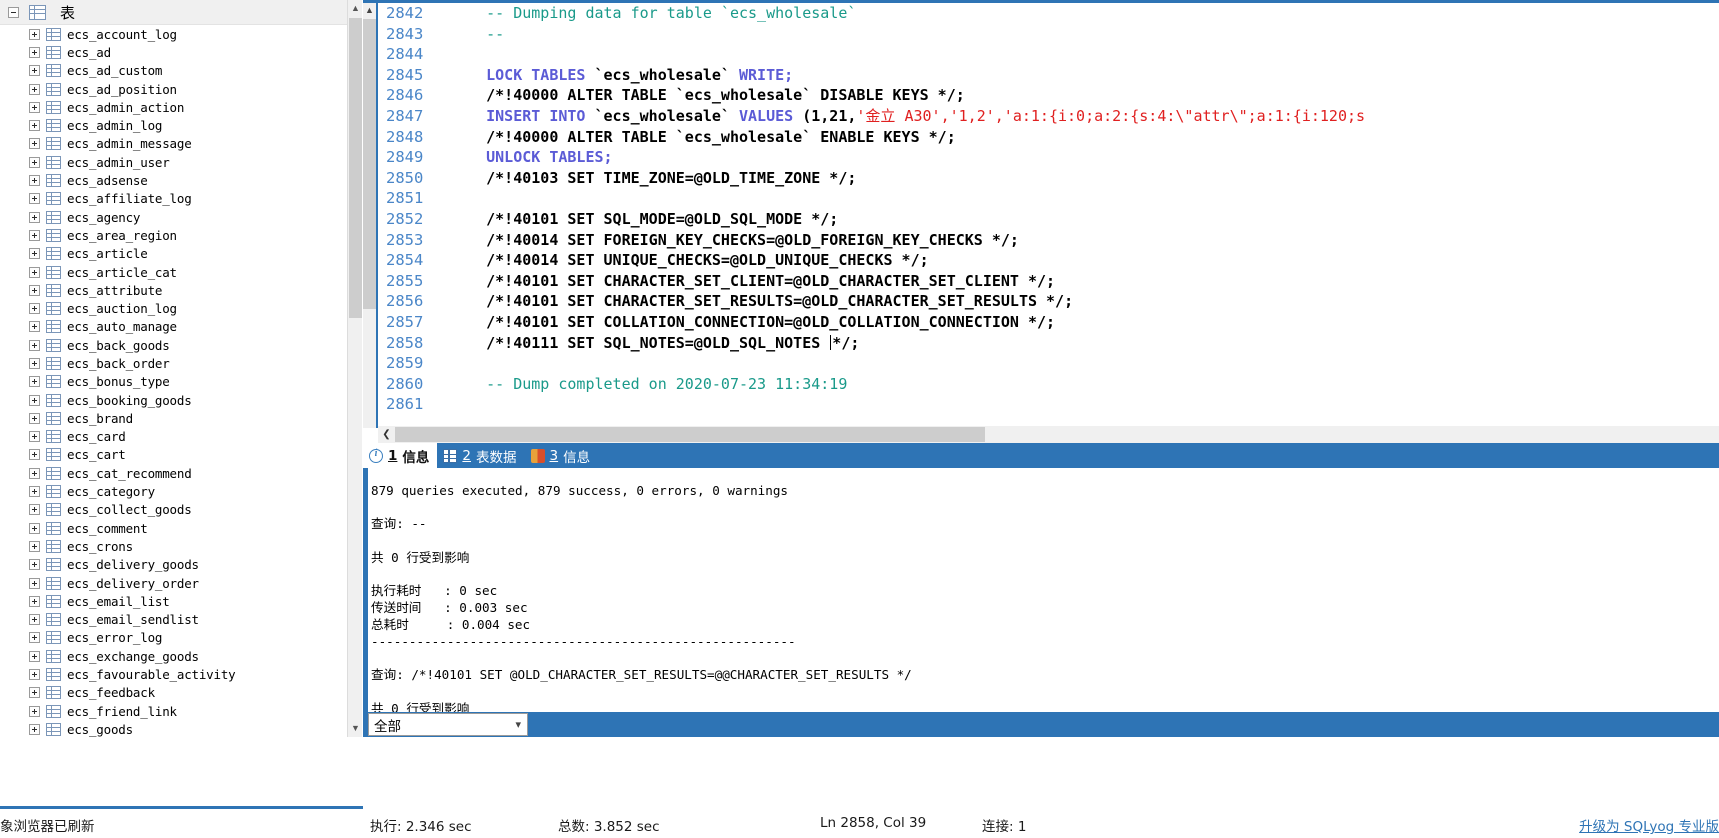  I want to click on tree-item-ecs_affiliate_log: ecs_affiliate_log, so click(181, 199).